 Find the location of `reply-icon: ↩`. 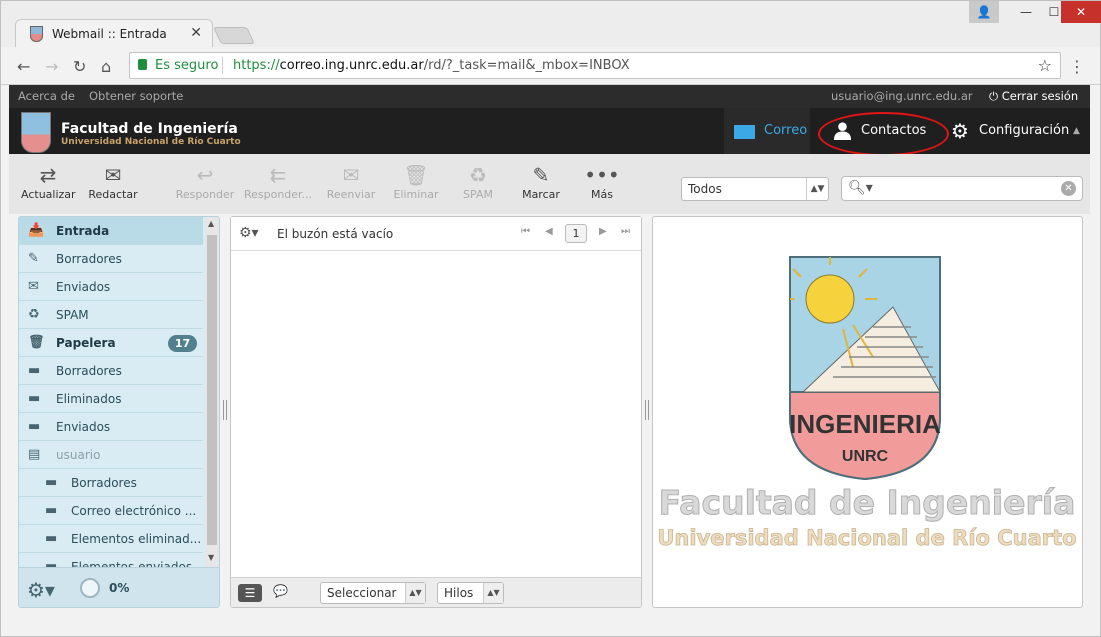

reply-icon: ↩ is located at coordinates (205, 175).